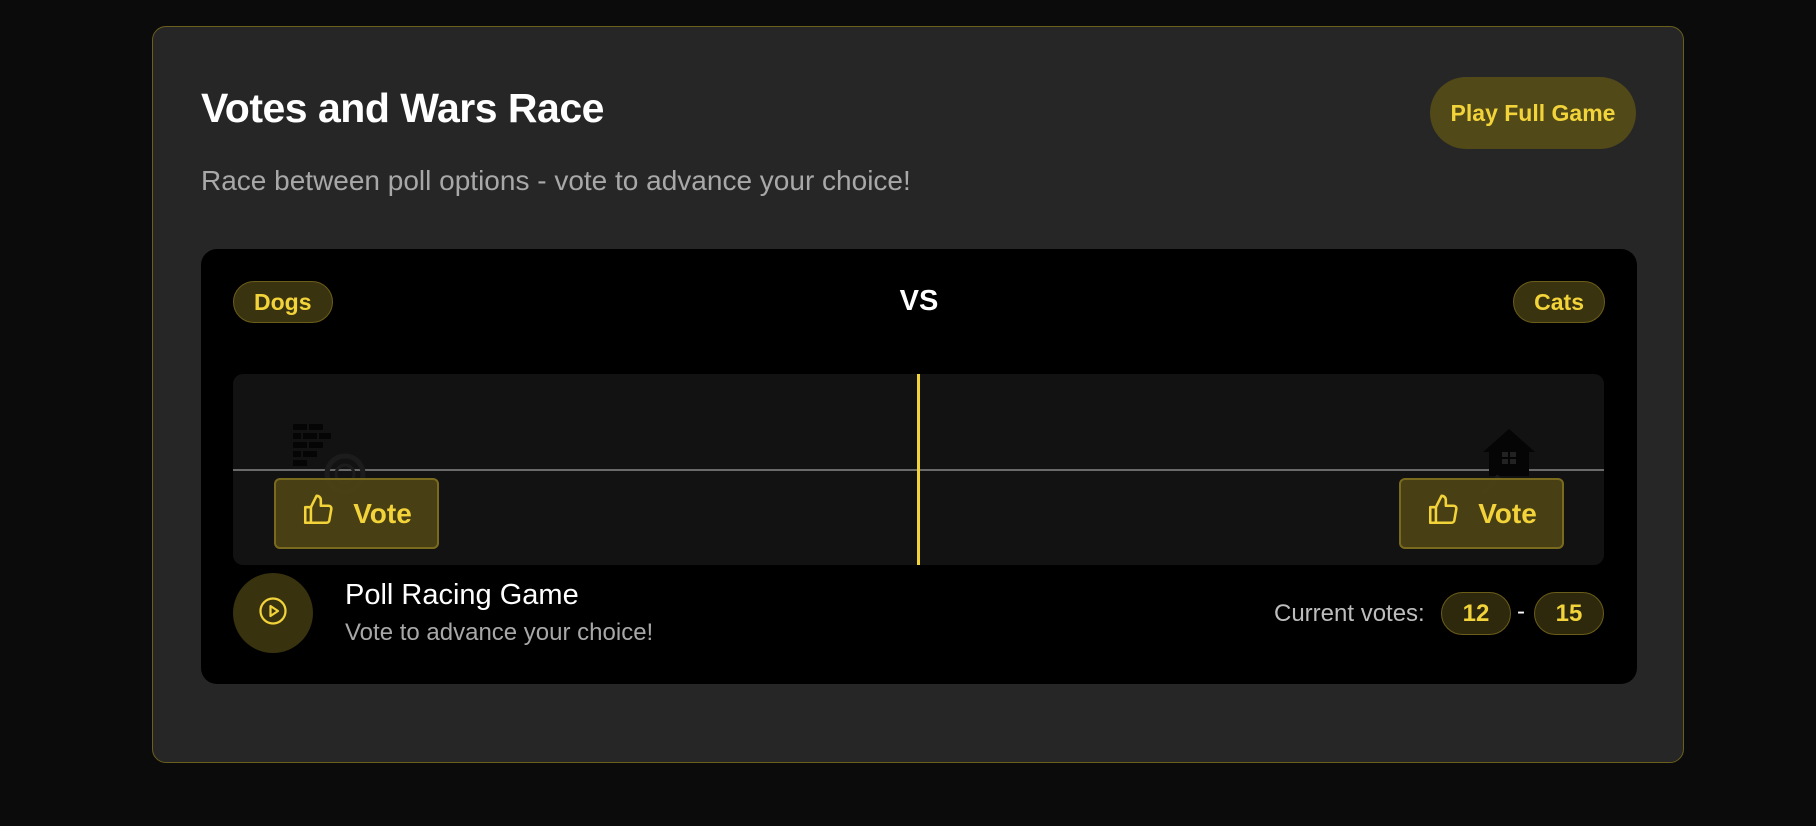 The height and width of the screenshot is (826, 1816). Describe the element at coordinates (1349, 613) in the screenshot. I see `current-votes-label: Current votes:` at that location.